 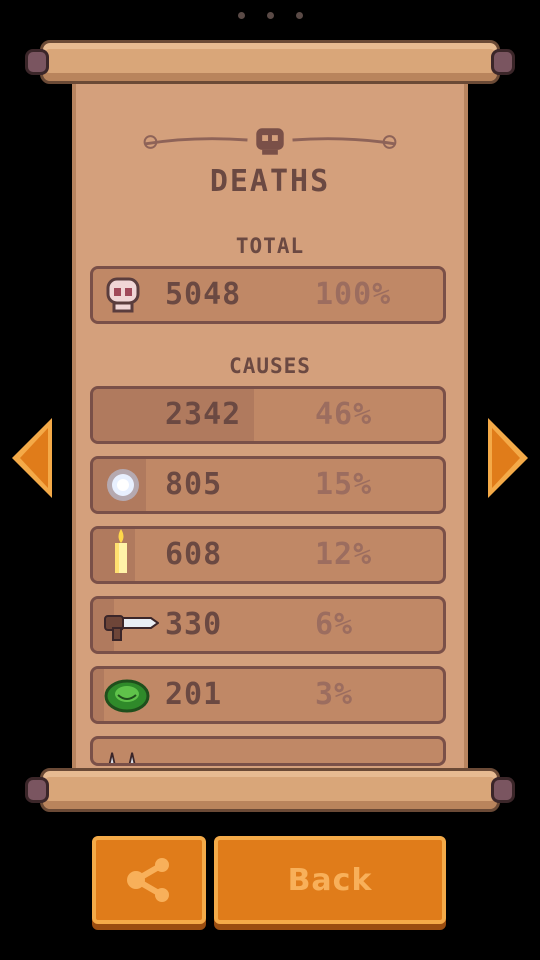 What do you see at coordinates (344, 554) in the screenshot?
I see `cause-percent: 12%` at bounding box center [344, 554].